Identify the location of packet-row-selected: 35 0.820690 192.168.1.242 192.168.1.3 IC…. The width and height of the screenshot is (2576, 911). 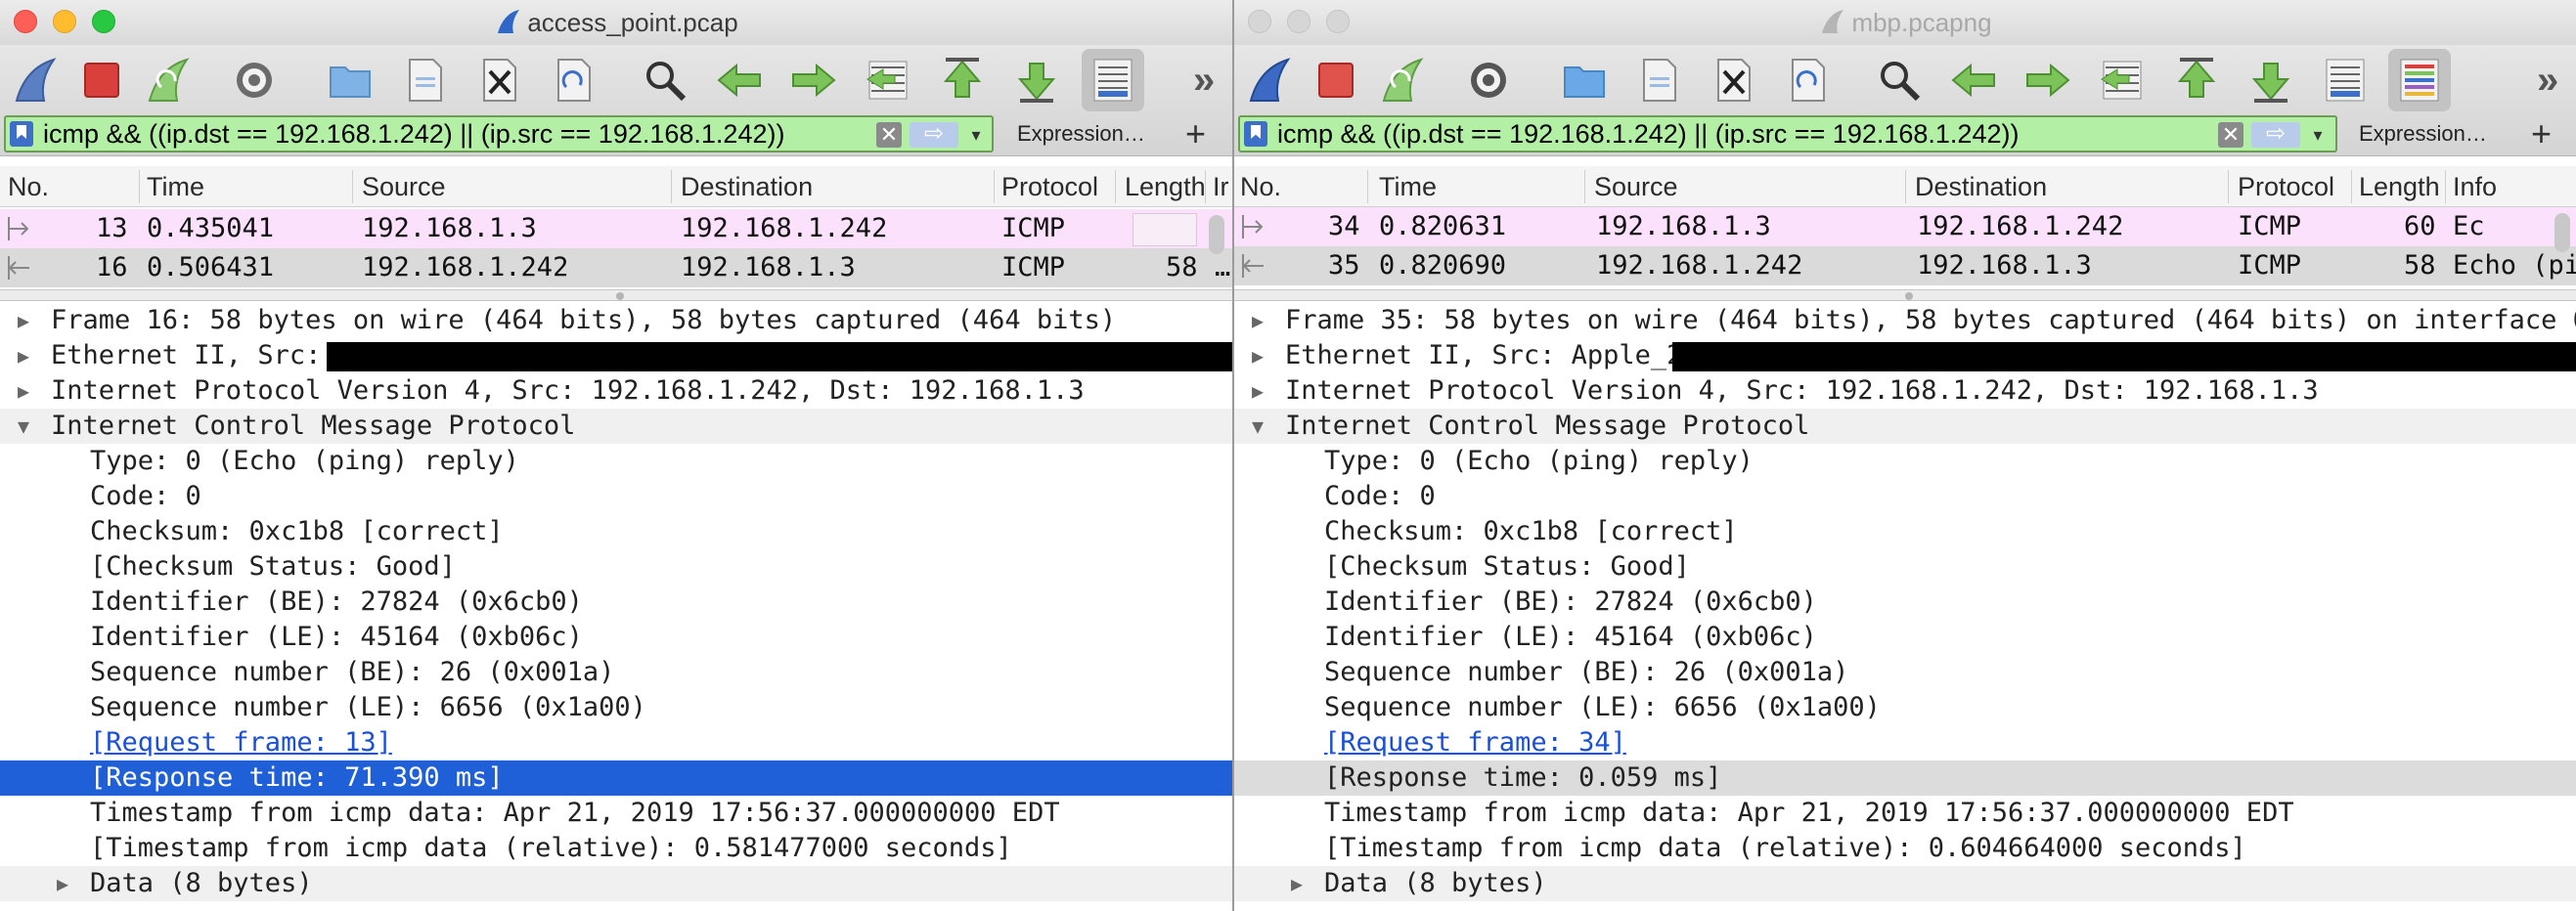
(1905, 265).